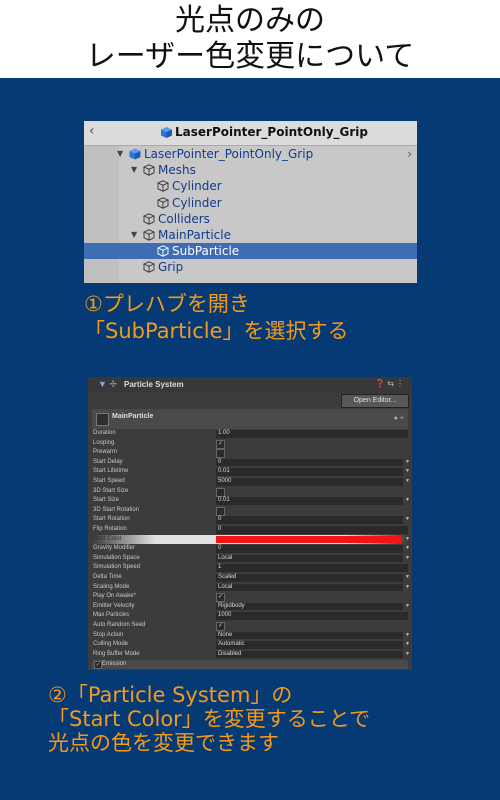  What do you see at coordinates (111, 519) in the screenshot?
I see `property-label: Start Rotation` at bounding box center [111, 519].